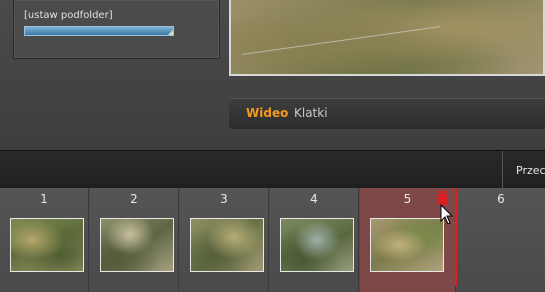 This screenshot has width=545, height=292. I want to click on toolbar-divider, so click(502, 170).